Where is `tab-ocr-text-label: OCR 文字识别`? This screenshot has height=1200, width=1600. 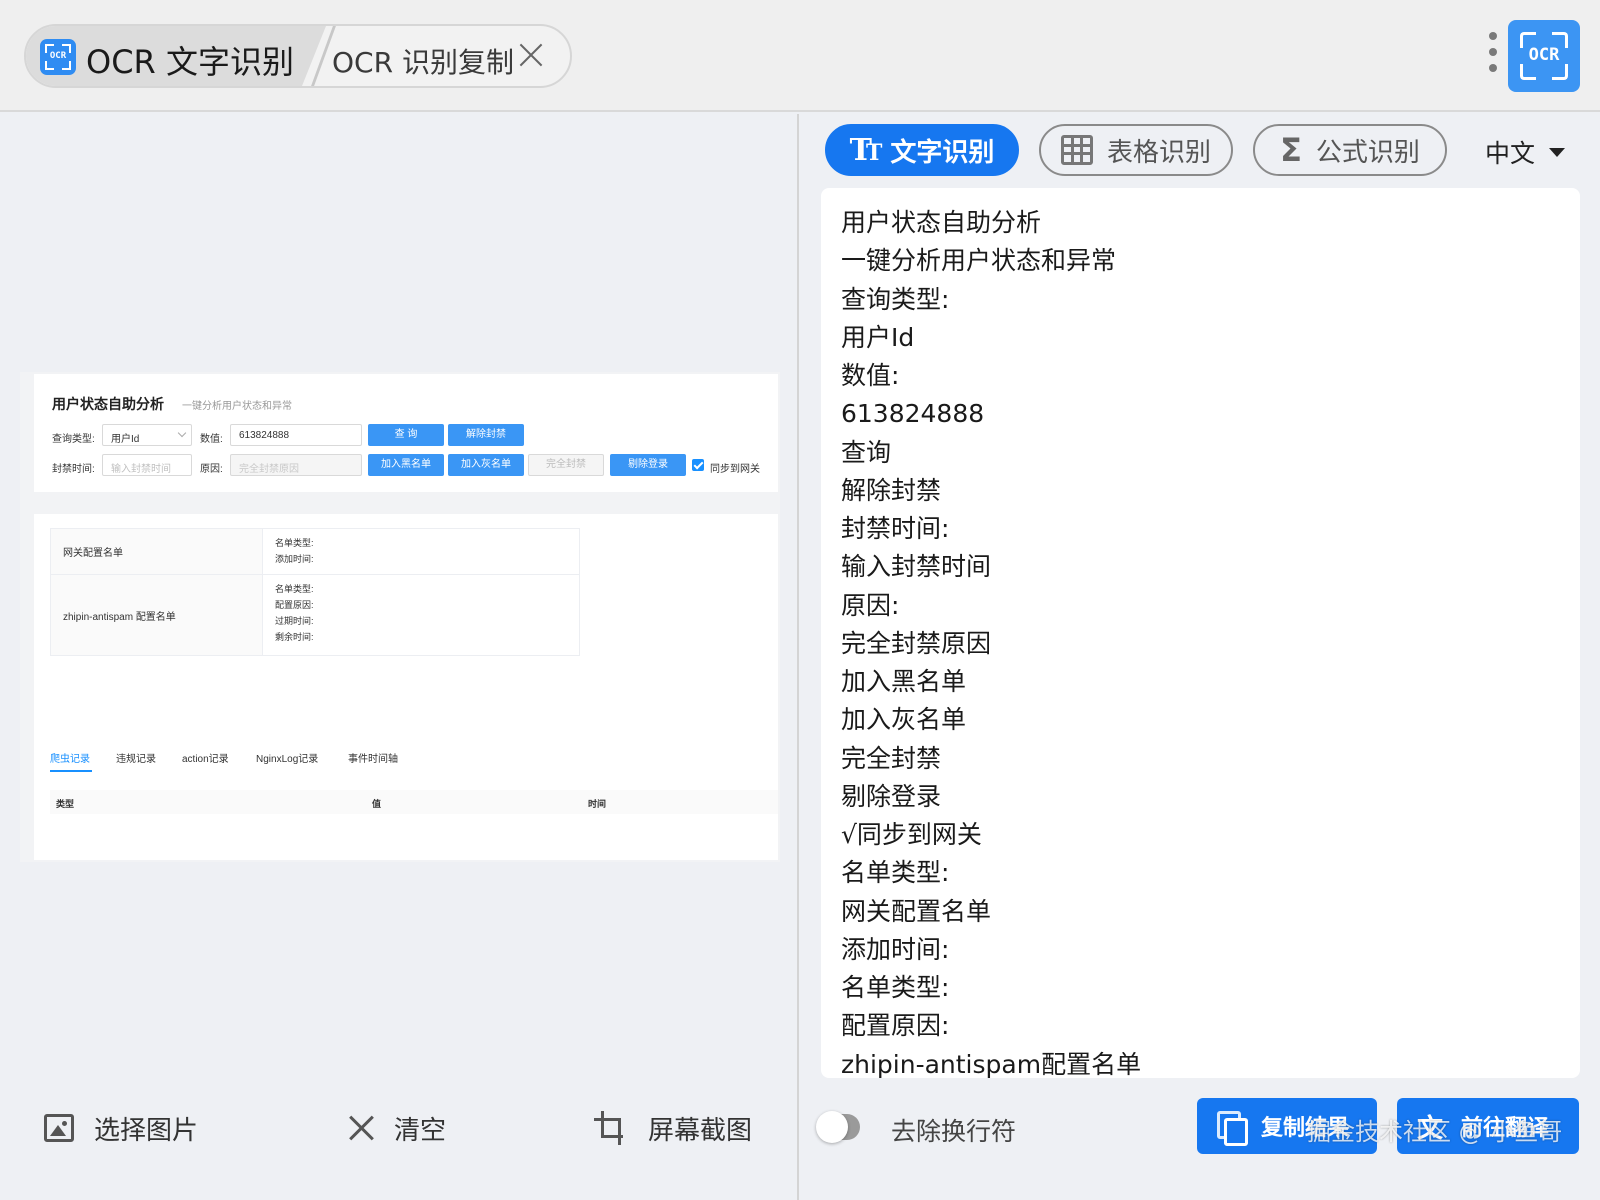
tab-ocr-text-label: OCR 文字识别 is located at coordinates (190, 60).